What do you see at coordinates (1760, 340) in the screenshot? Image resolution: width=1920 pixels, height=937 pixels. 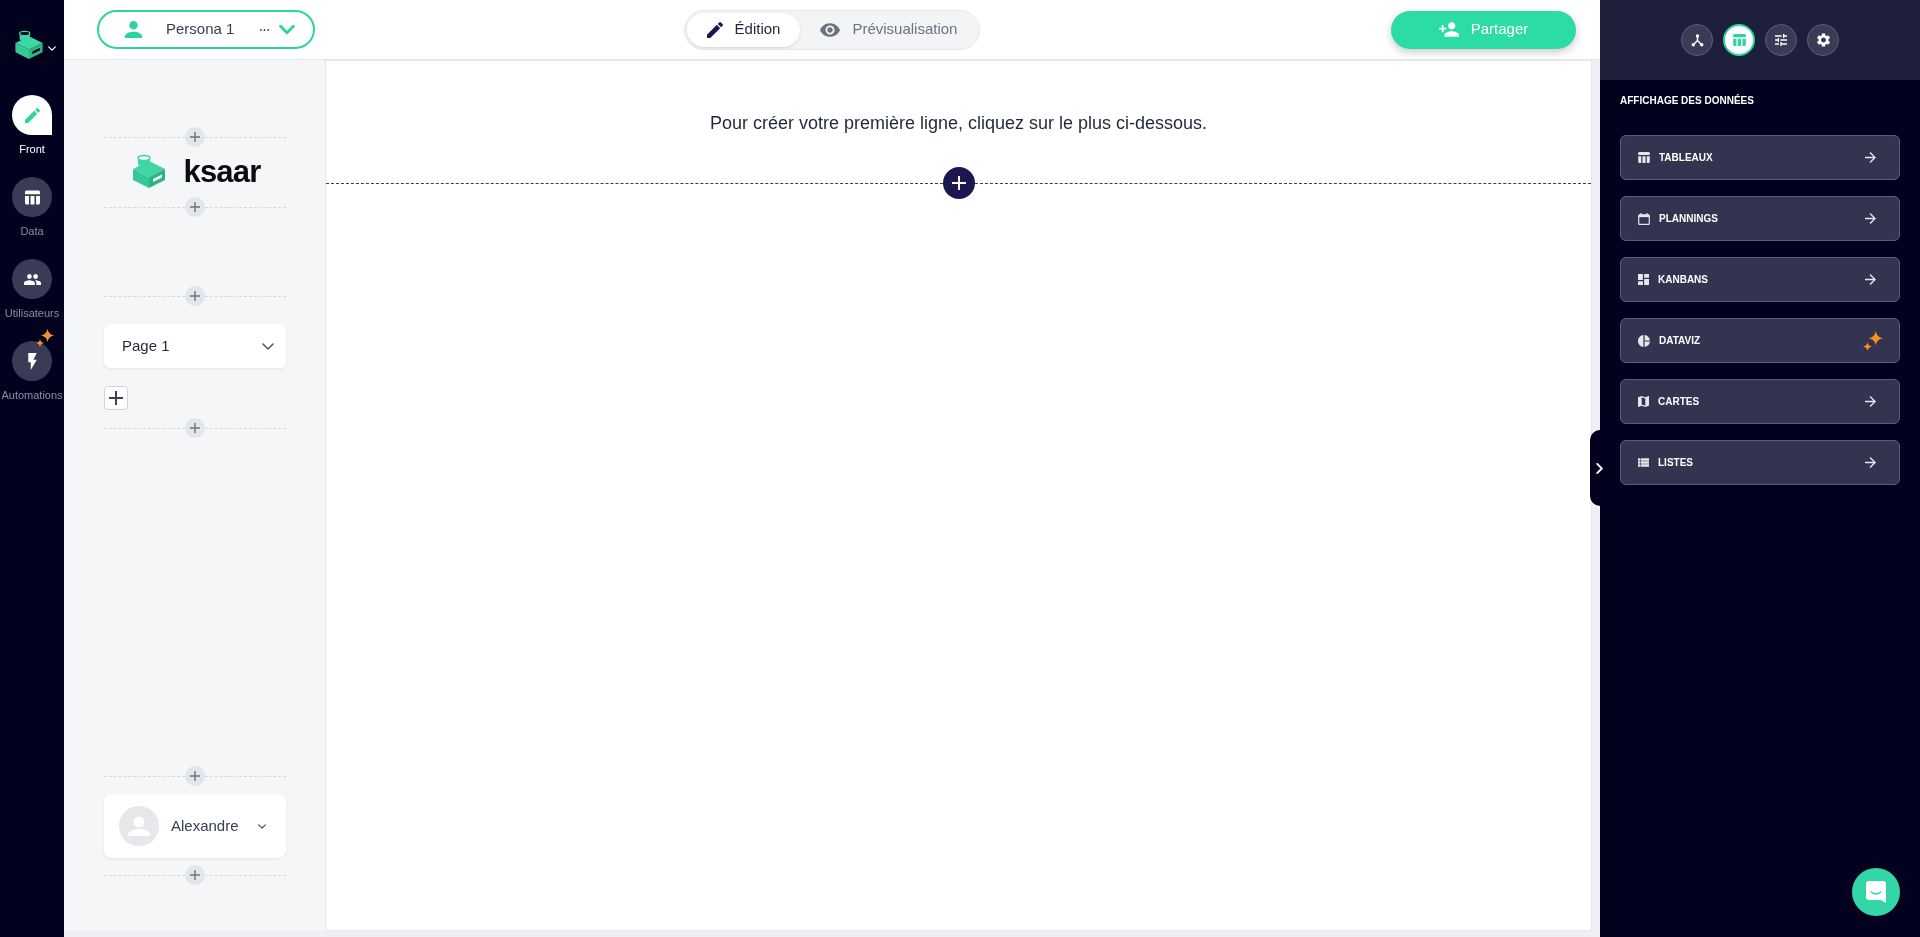 I see `view-type-button: DATAVIZ` at bounding box center [1760, 340].